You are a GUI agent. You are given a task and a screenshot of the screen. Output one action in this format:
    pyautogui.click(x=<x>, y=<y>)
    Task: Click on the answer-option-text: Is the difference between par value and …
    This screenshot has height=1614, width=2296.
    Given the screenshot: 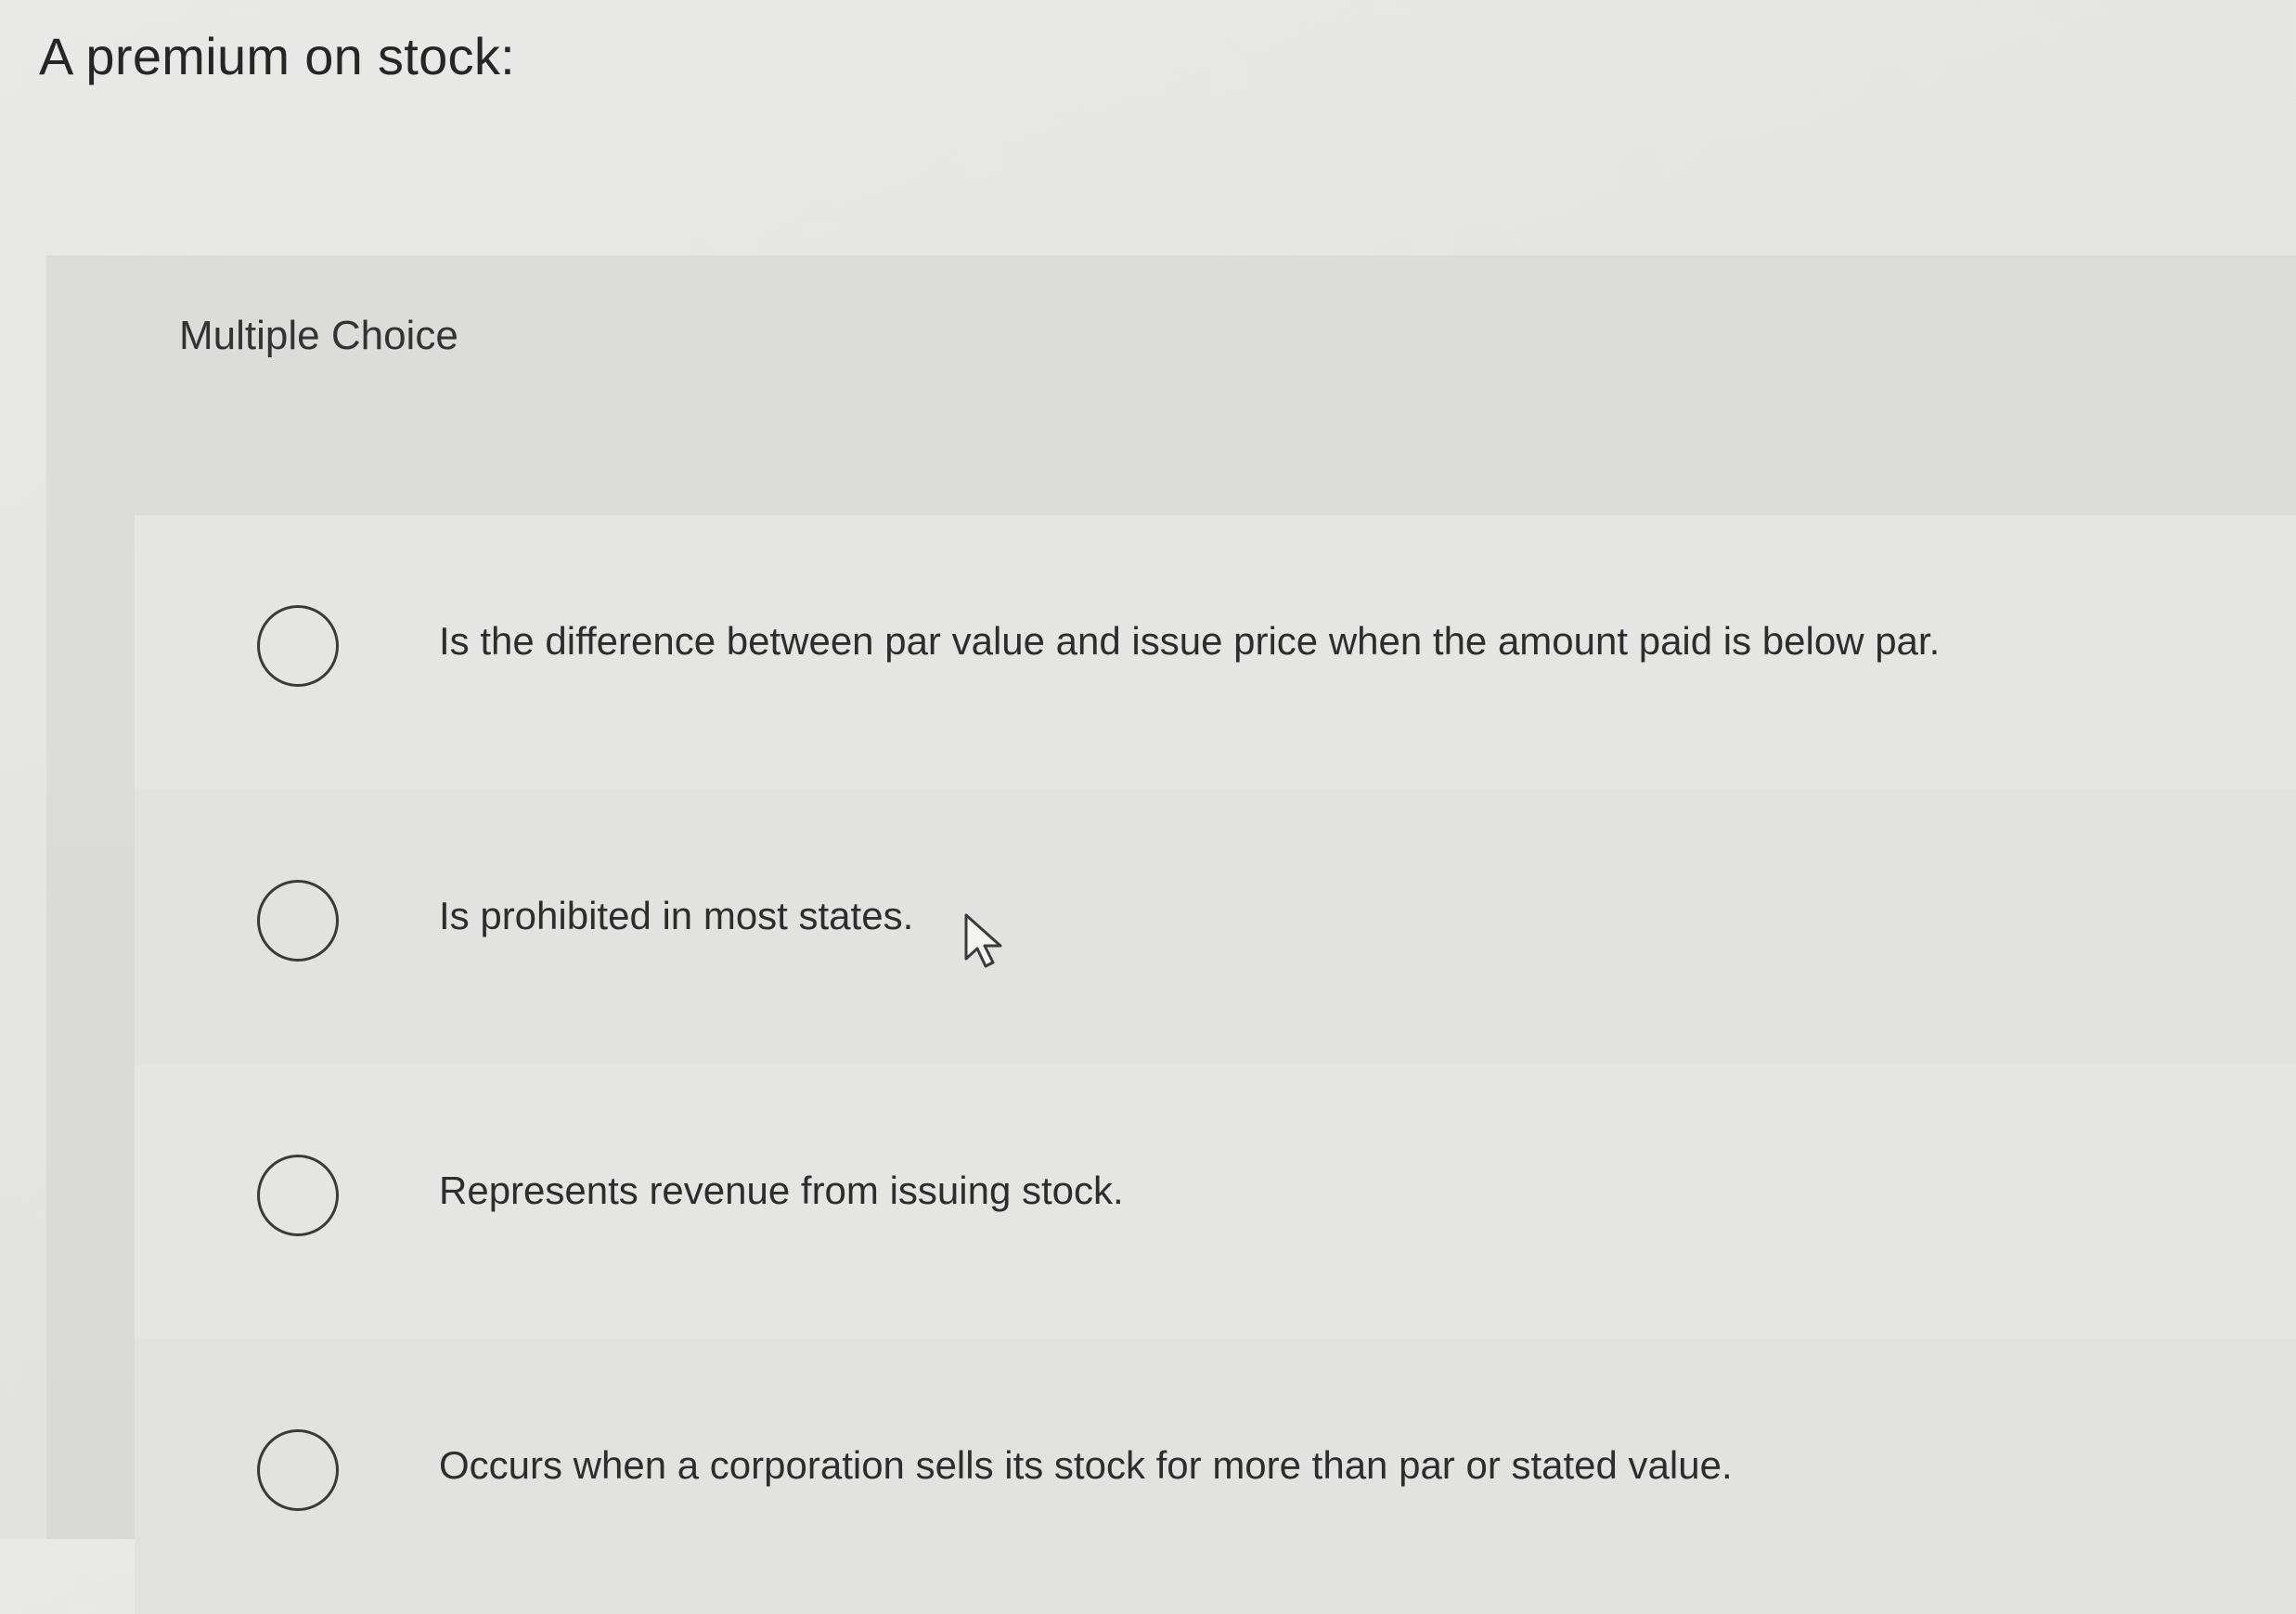 What is the action you would take?
    pyautogui.click(x=1190, y=641)
    